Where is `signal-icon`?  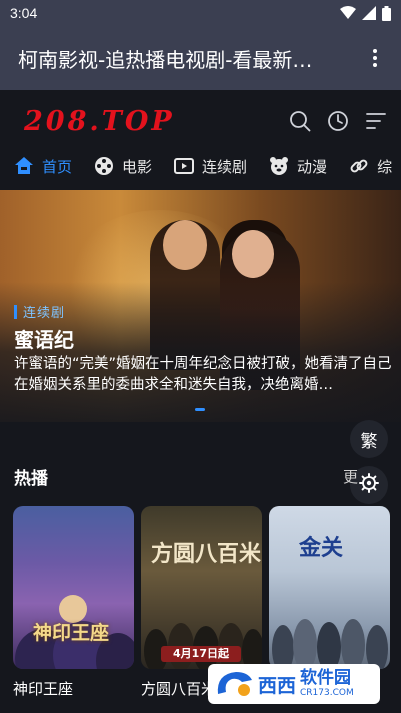 signal-icon is located at coordinates (369, 13).